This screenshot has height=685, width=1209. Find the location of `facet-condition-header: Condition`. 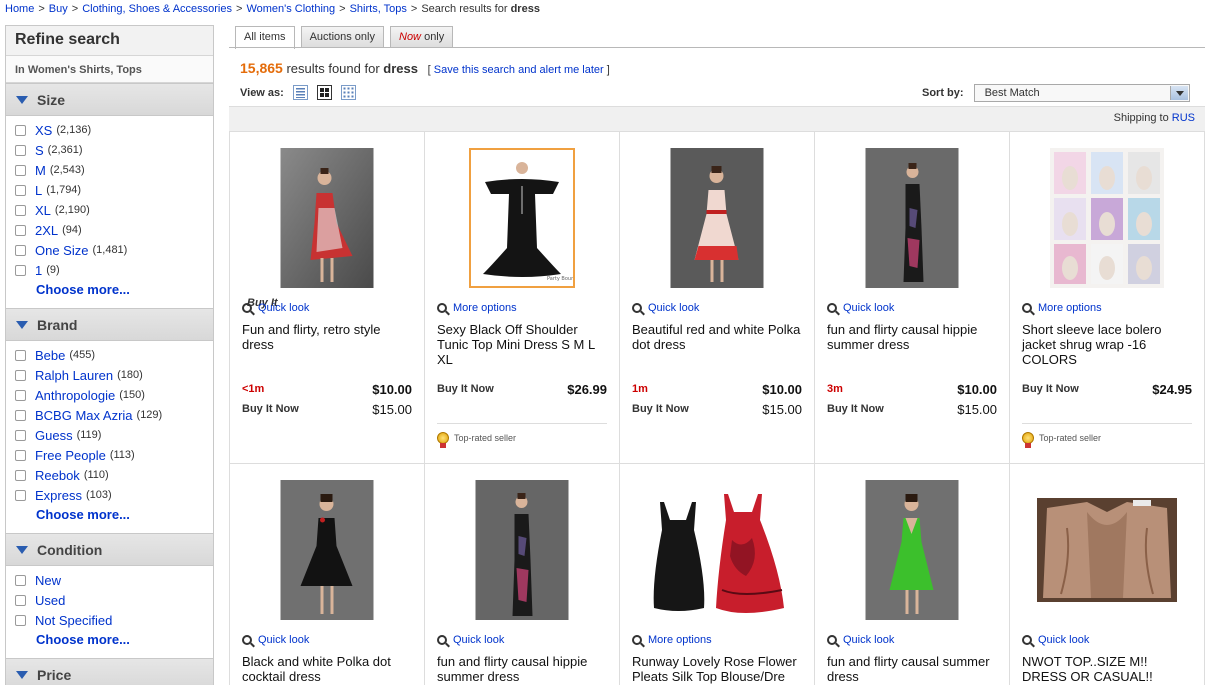

facet-condition-header: Condition is located at coordinates (109, 549).